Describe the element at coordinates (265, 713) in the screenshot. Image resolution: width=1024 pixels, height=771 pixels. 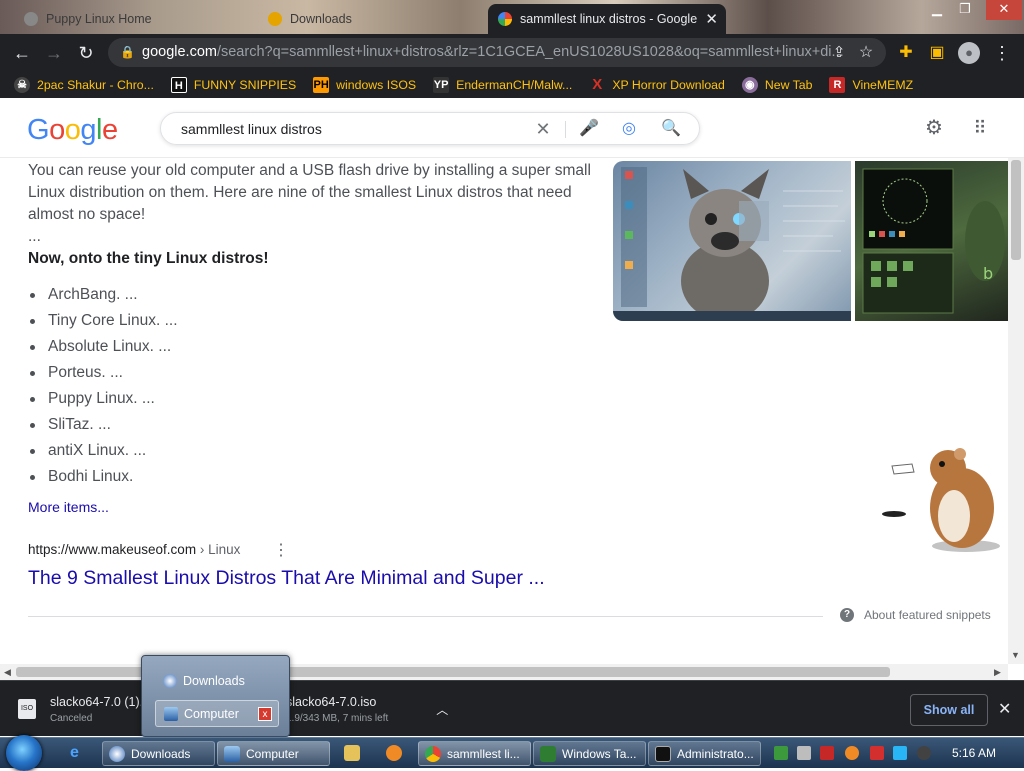
I see `close-window-icon: x` at that location.